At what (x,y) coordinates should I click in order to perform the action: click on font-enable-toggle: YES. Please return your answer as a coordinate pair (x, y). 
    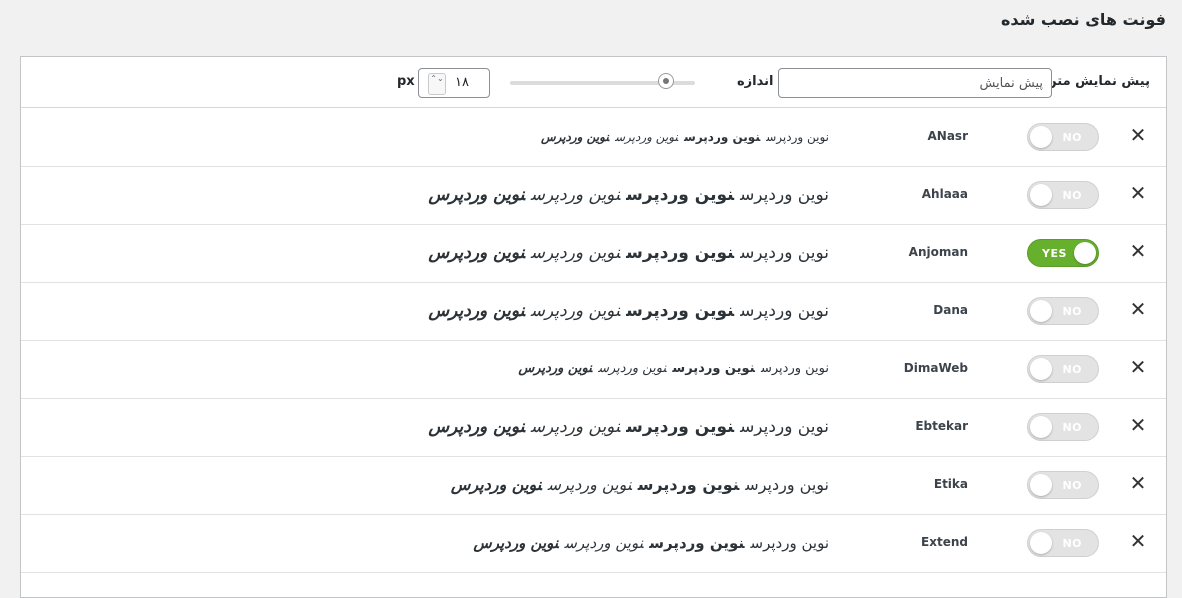
    Looking at the image, I should click on (1063, 253).